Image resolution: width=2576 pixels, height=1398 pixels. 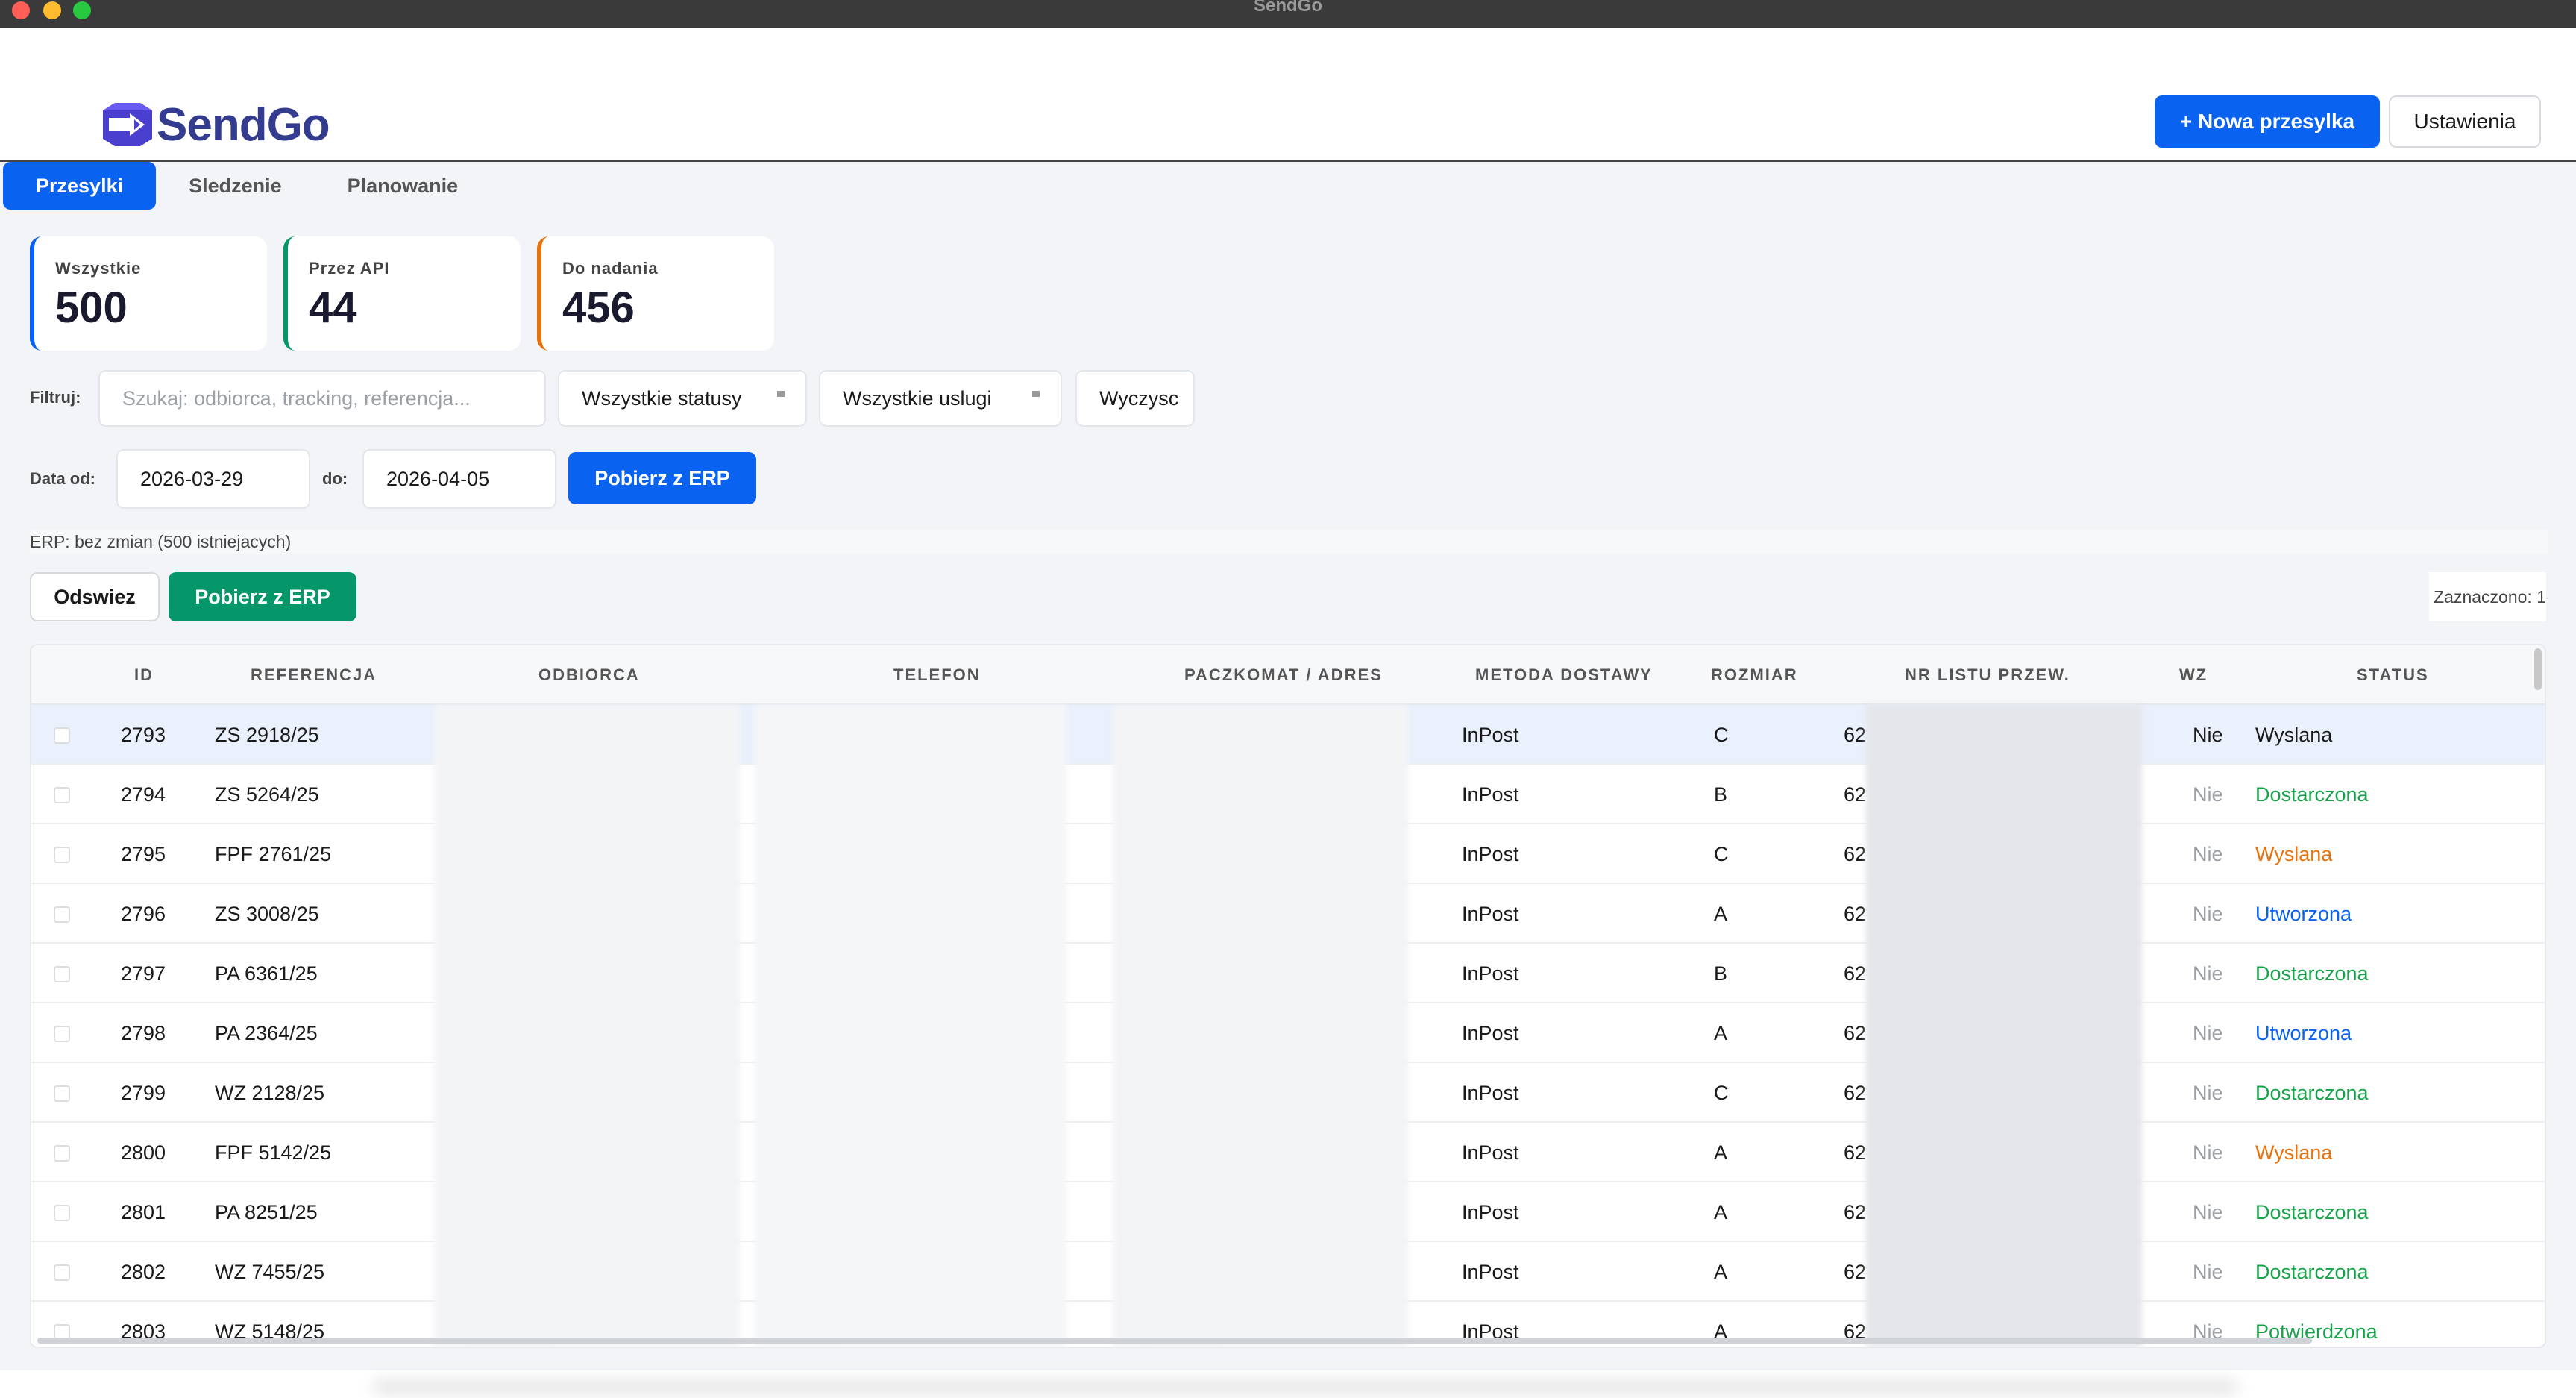 I want to click on stat-card-all: Wszystkie 500, so click(x=149, y=293).